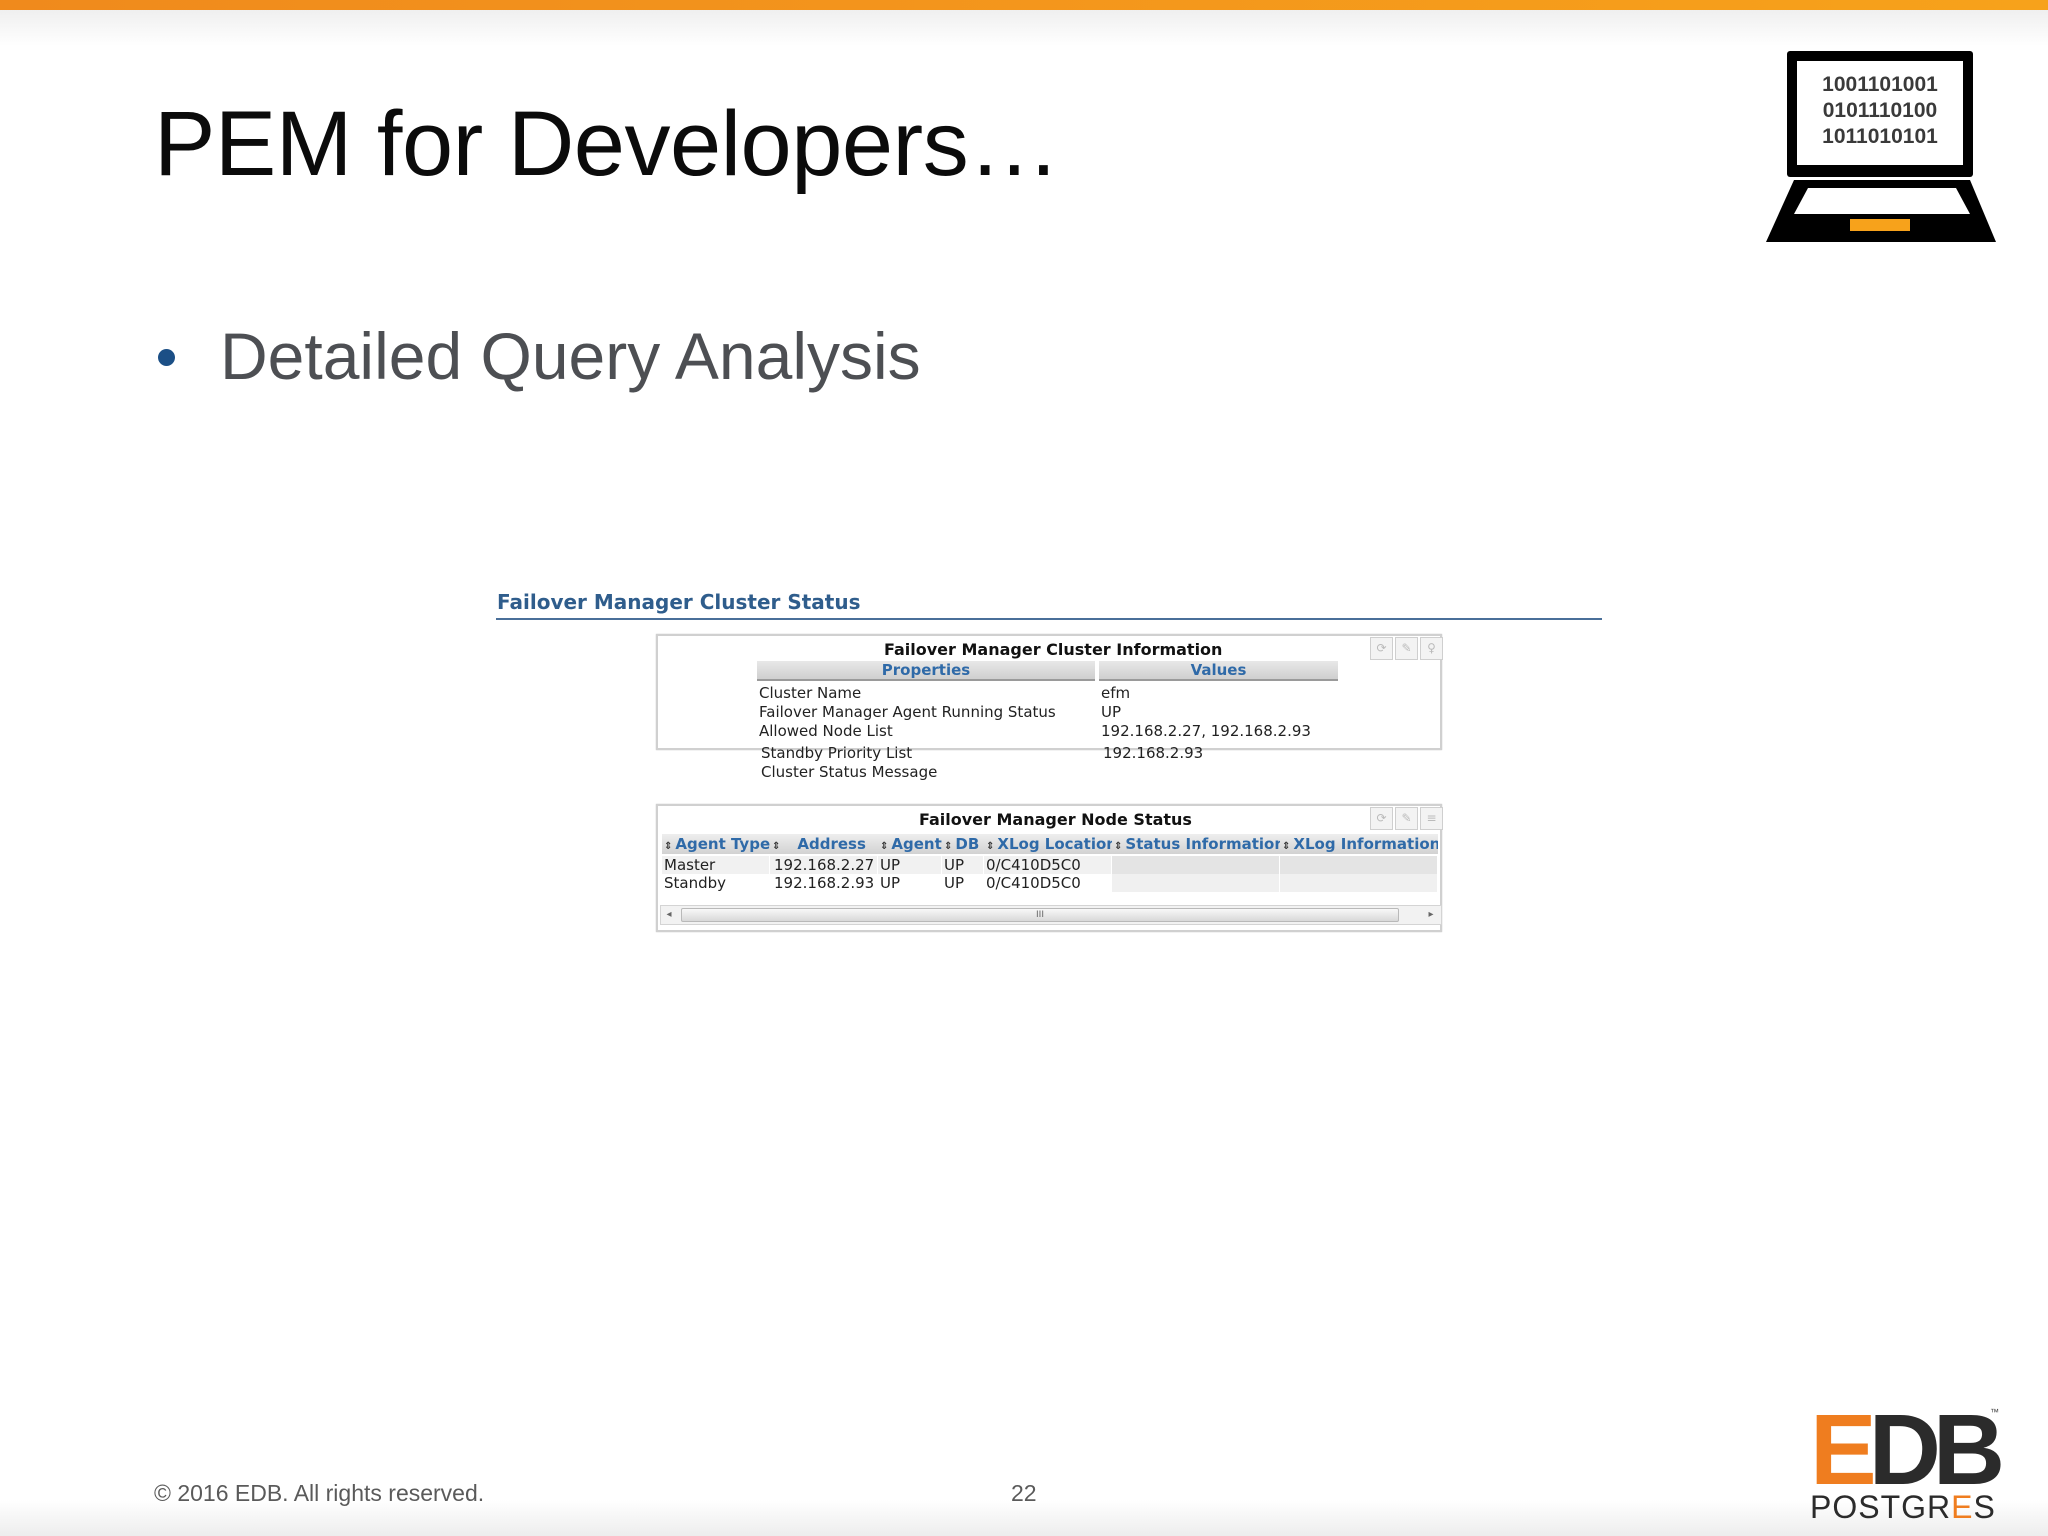  I want to click on column-header-db: ⇕ DB, so click(963, 844).